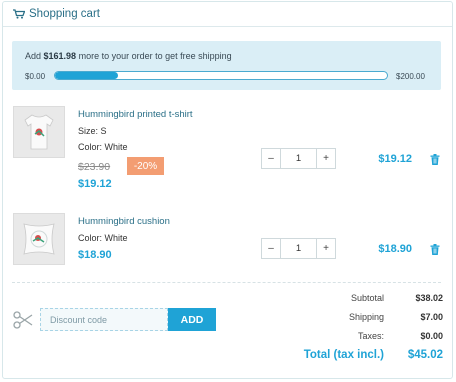 This screenshot has width=456, height=382. What do you see at coordinates (221, 75) in the screenshot?
I see `shipping-progress-bar` at bounding box center [221, 75].